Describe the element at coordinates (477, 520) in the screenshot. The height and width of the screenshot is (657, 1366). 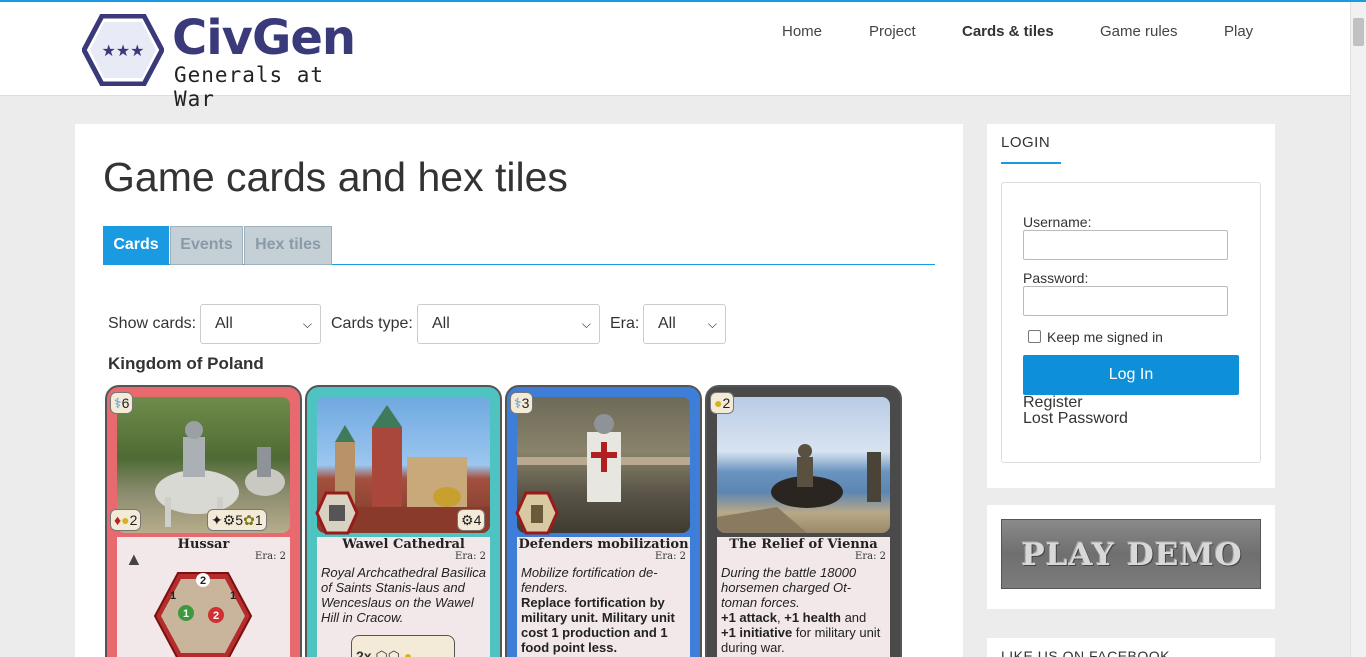
I see `card-stat: 4` at that location.